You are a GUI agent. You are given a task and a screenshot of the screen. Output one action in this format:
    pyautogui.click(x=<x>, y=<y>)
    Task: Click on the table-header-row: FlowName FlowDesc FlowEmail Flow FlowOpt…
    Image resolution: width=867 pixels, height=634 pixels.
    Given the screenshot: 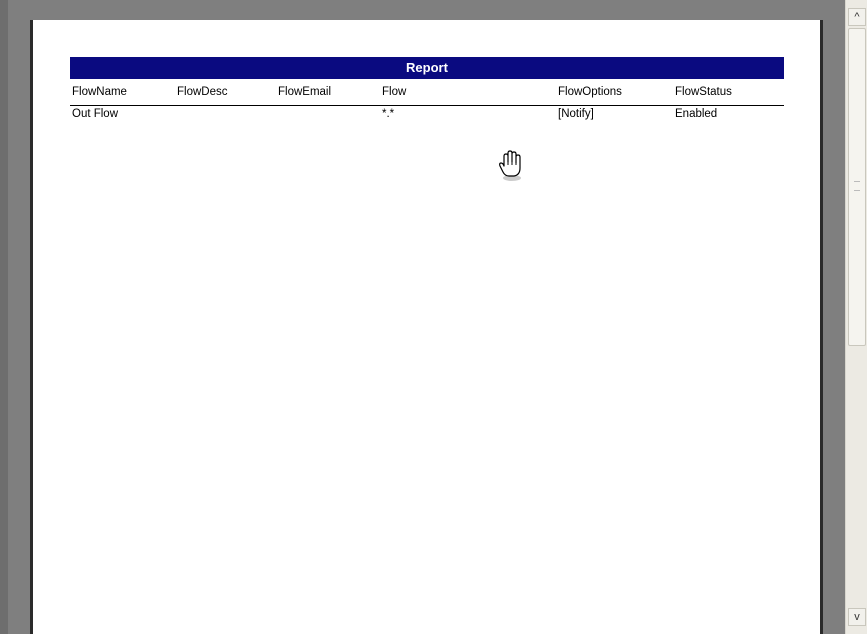 What is the action you would take?
    pyautogui.click(x=427, y=95)
    